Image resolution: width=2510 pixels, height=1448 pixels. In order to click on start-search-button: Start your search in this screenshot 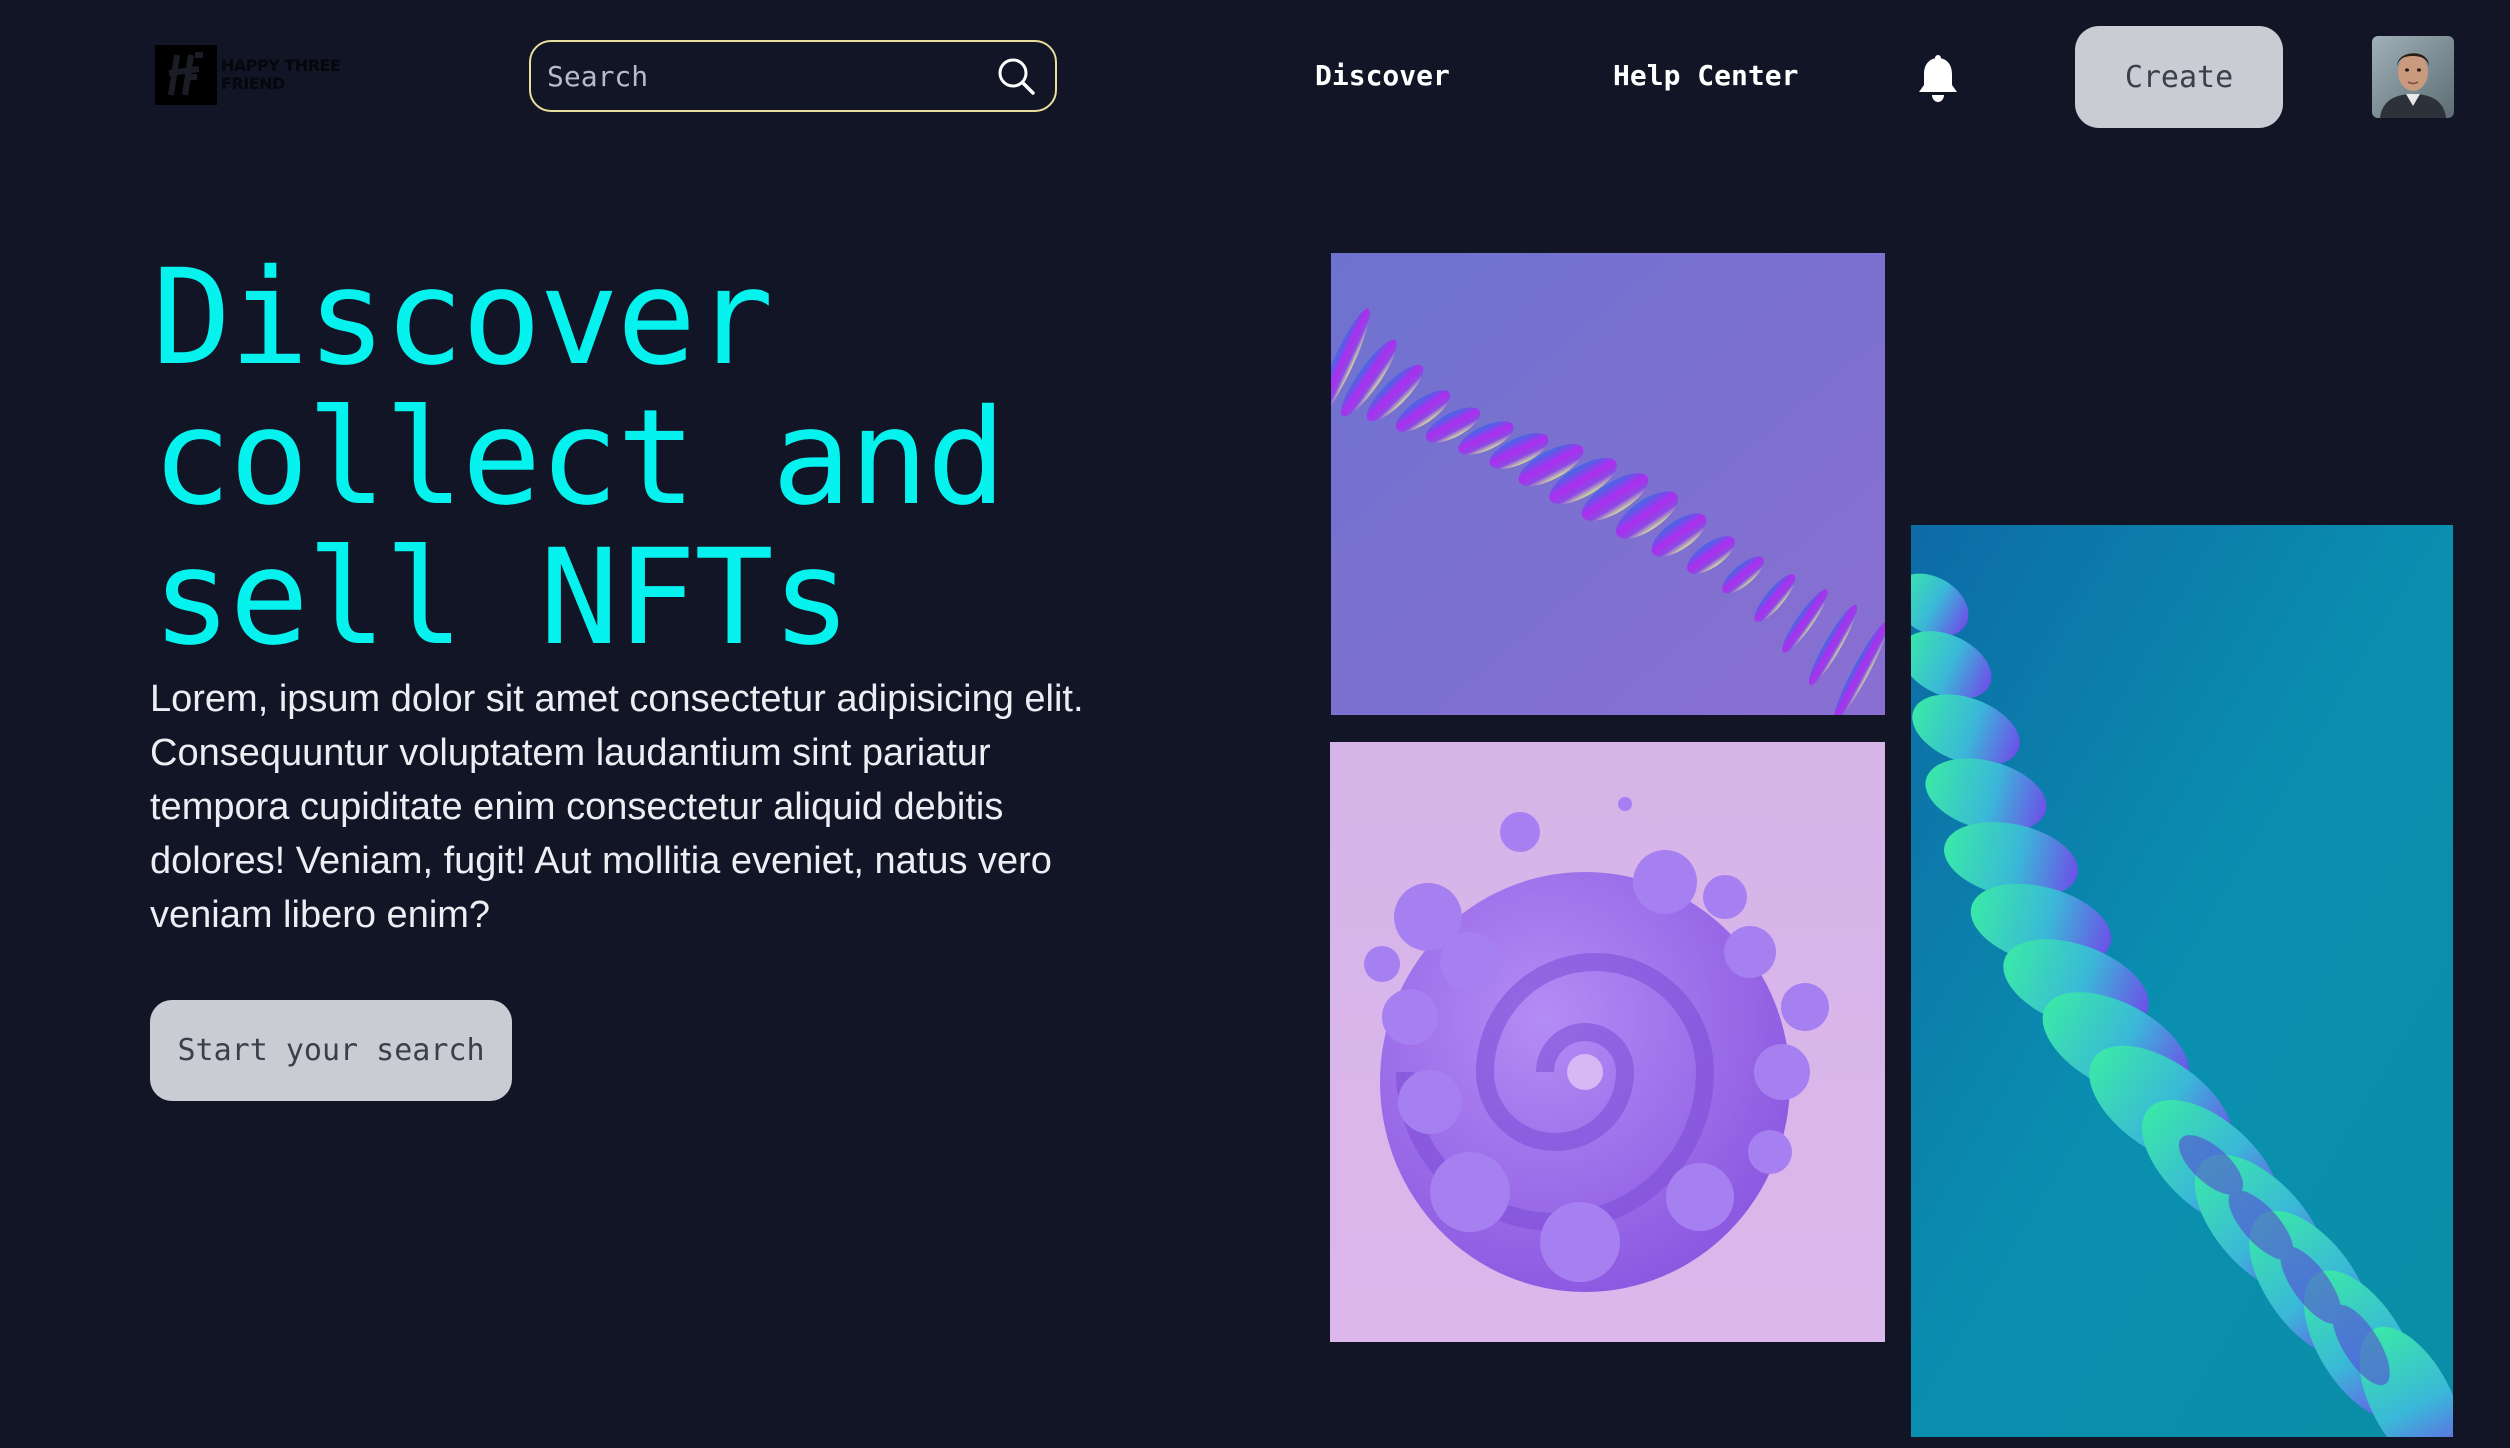, I will do `click(331, 1050)`.